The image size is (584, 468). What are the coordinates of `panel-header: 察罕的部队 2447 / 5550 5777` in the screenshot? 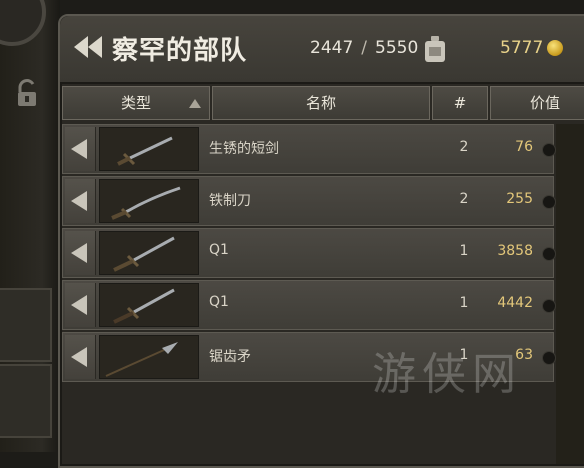 It's located at (322, 50).